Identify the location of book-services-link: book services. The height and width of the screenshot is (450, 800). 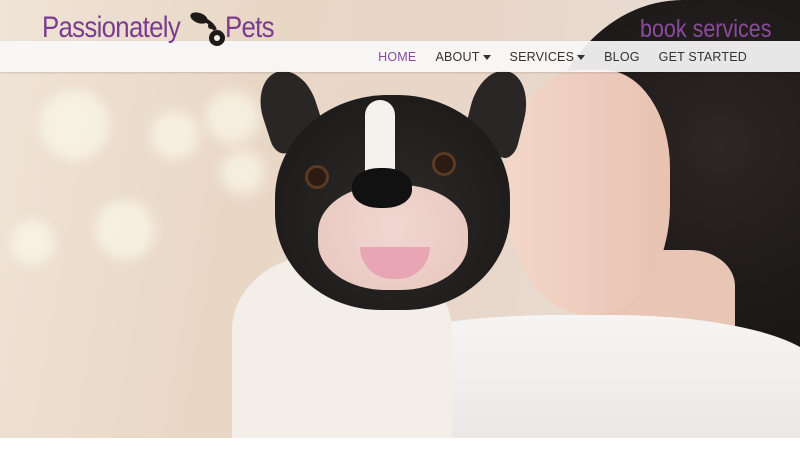
(705, 29).